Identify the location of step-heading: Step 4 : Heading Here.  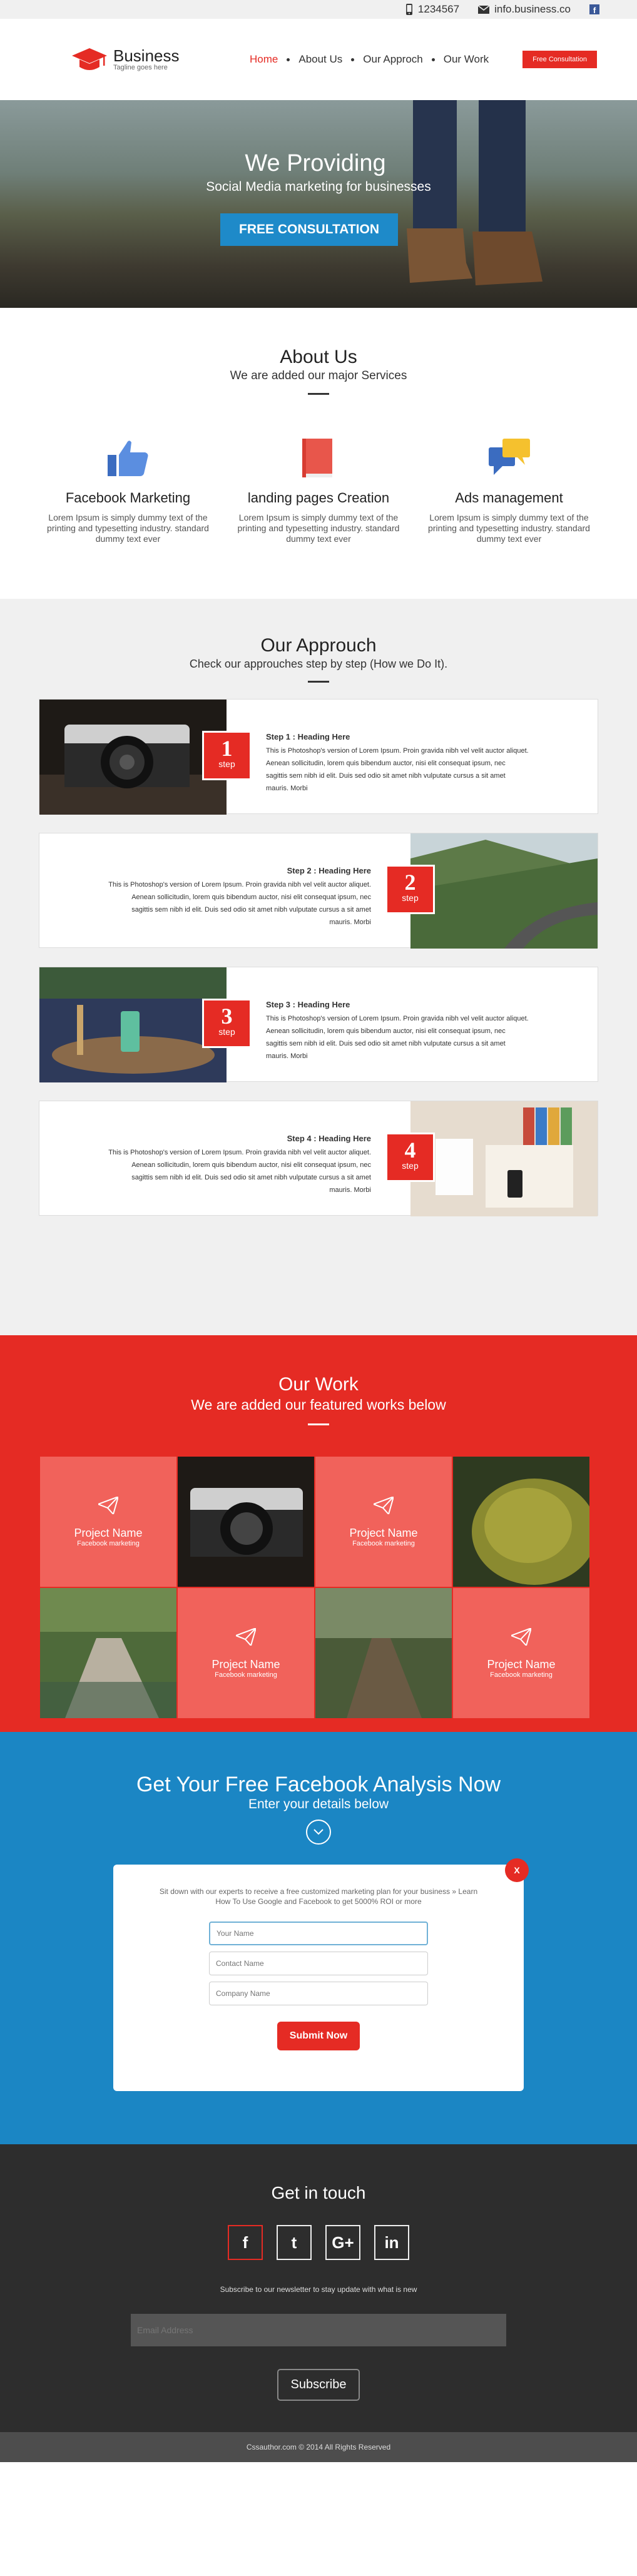
(329, 1138).